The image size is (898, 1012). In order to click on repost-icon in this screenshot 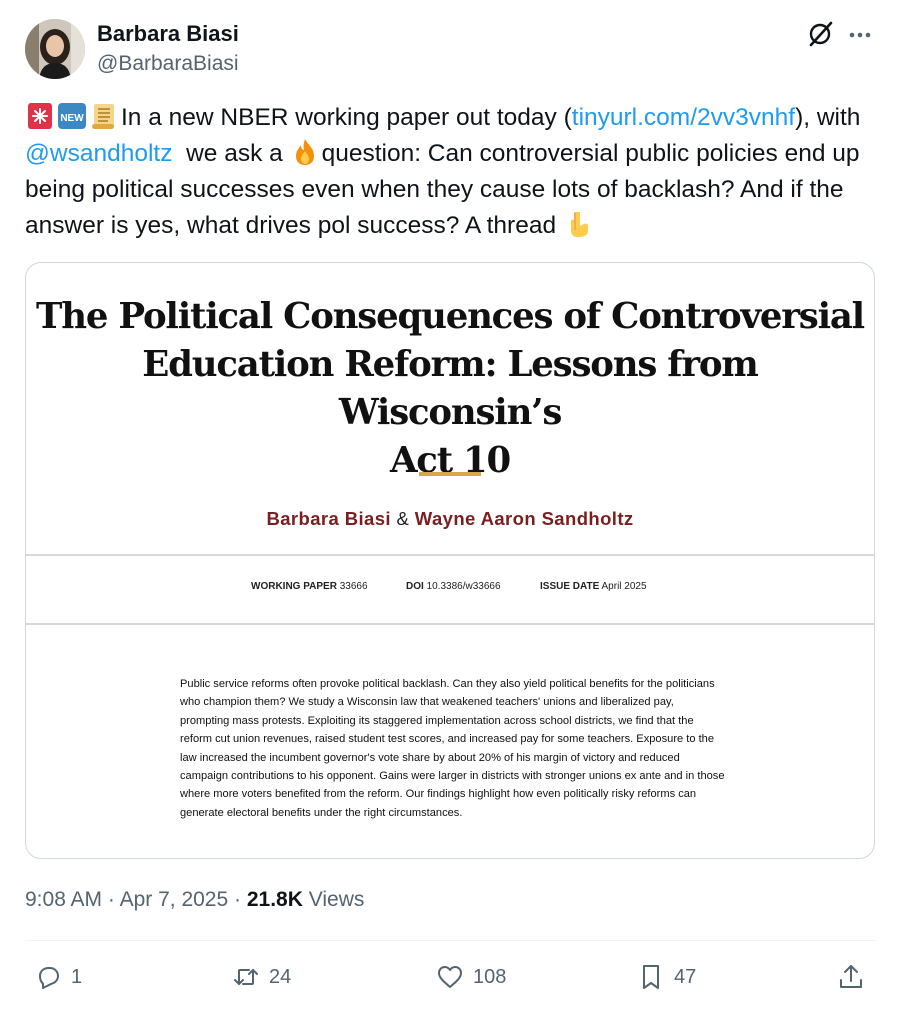, I will do `click(246, 977)`.